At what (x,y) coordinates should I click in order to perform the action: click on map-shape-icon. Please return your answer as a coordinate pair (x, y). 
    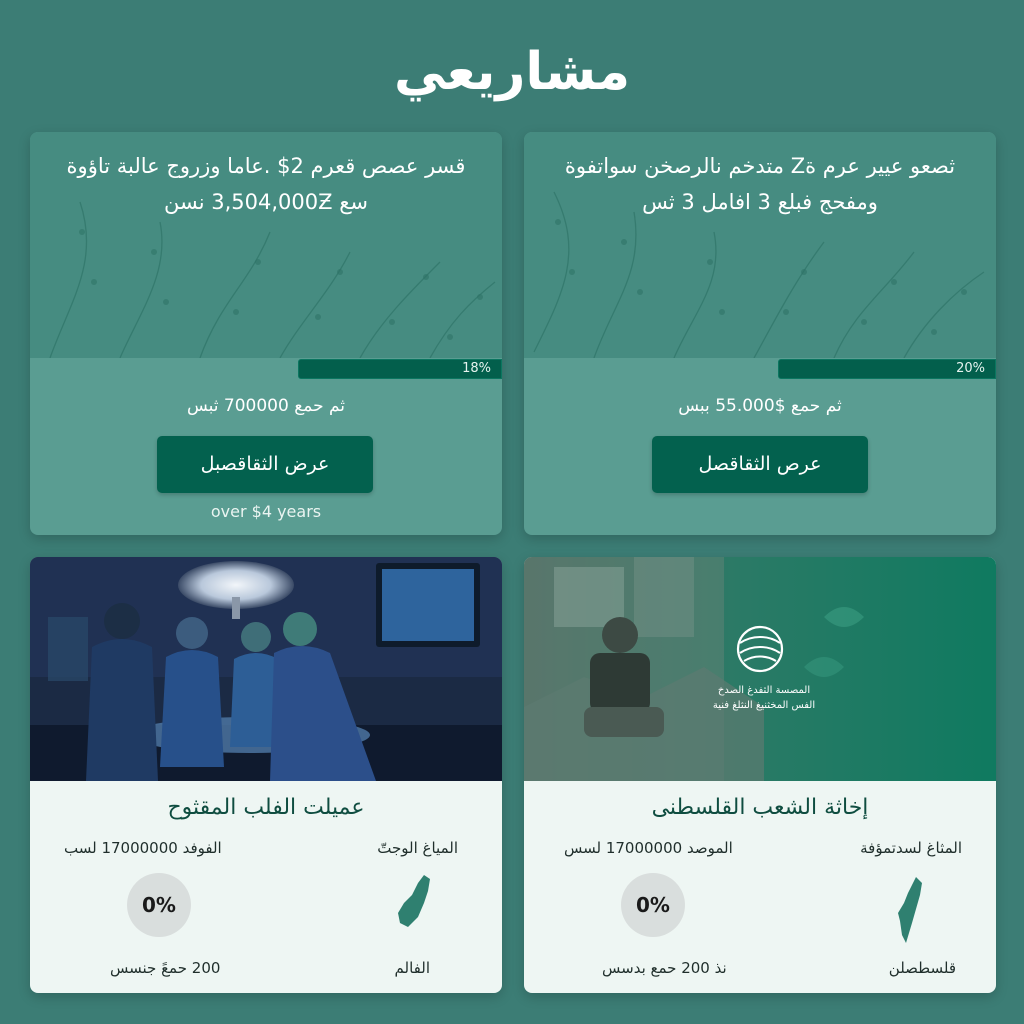
    Looking at the image, I should click on (414, 901).